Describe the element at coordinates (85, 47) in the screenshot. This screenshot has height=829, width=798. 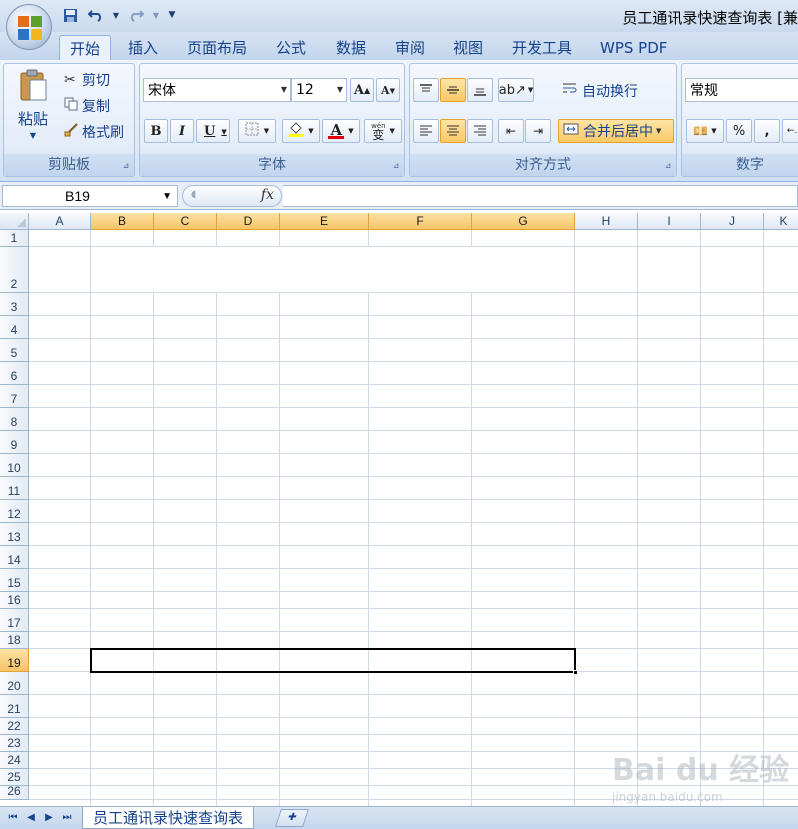
I see `tab-home: 开始` at that location.